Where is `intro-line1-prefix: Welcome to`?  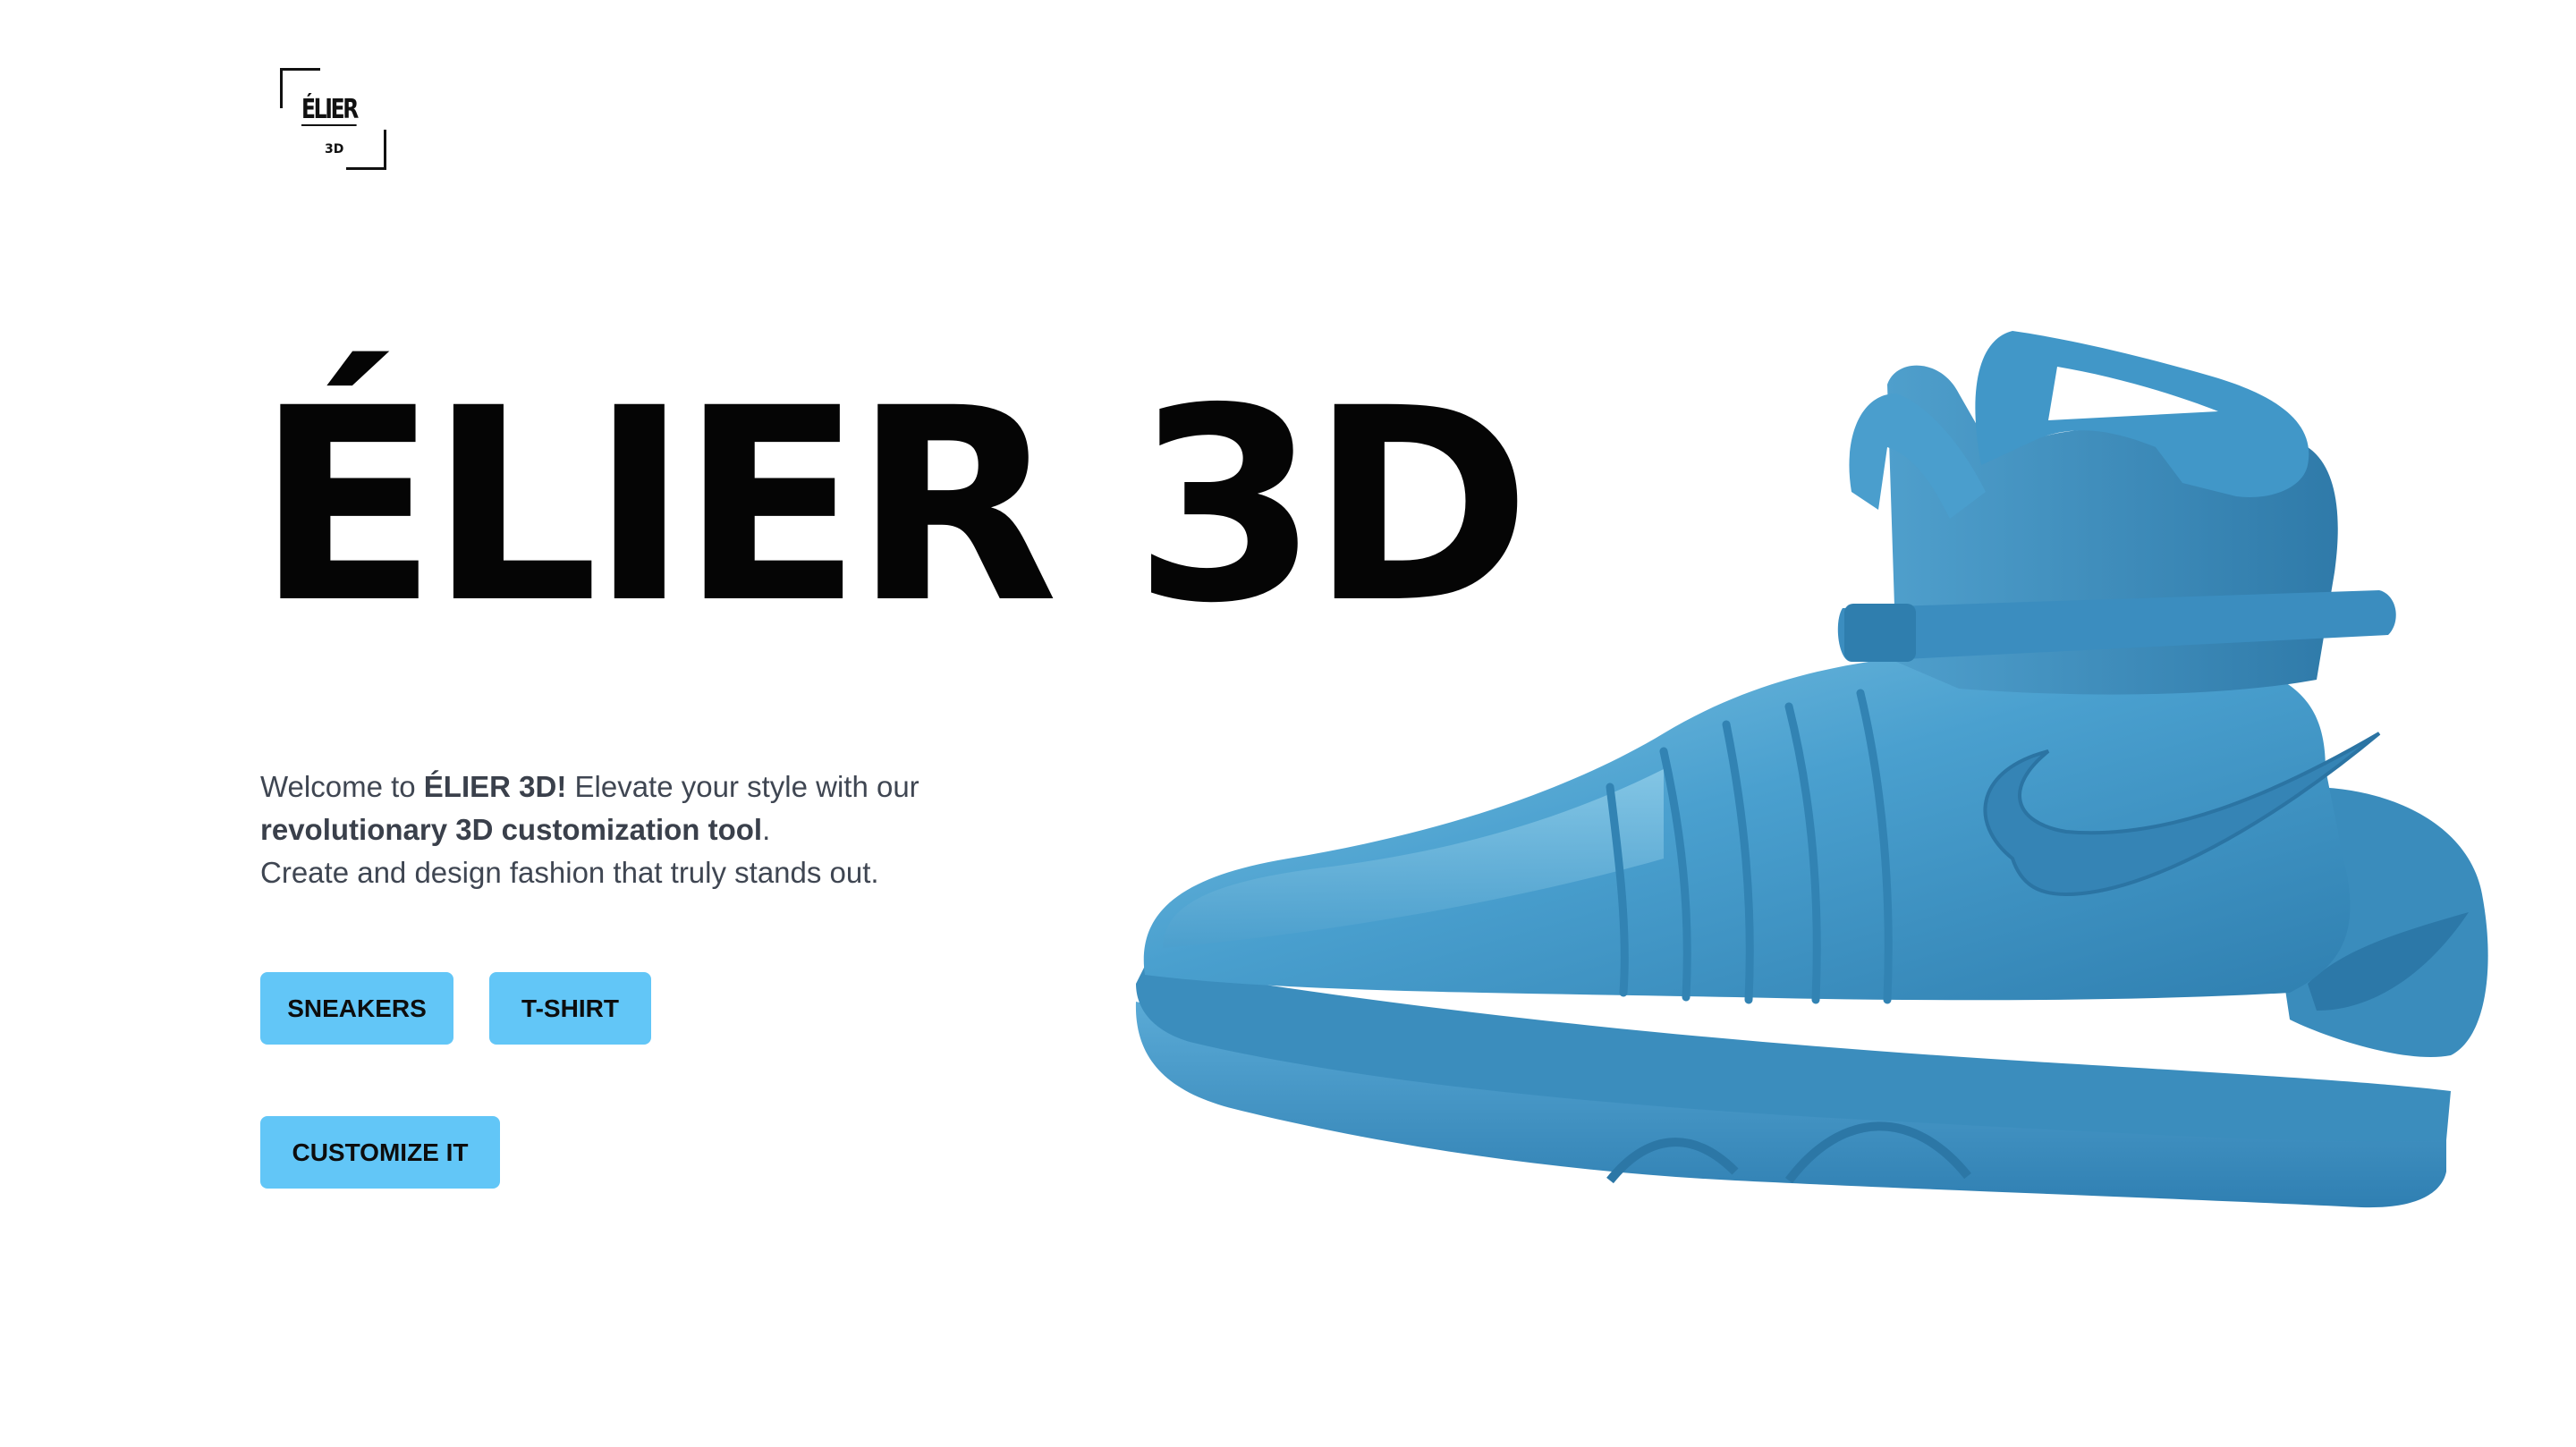
intro-line1-prefix: Welcome to is located at coordinates (342, 786).